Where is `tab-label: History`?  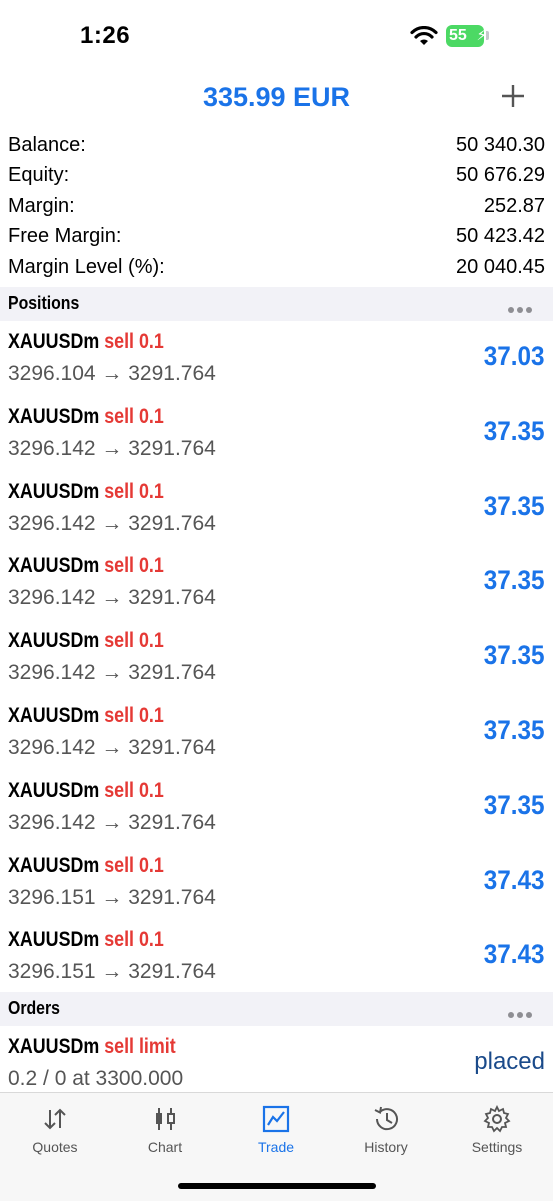
tab-label: History is located at coordinates (386, 1147).